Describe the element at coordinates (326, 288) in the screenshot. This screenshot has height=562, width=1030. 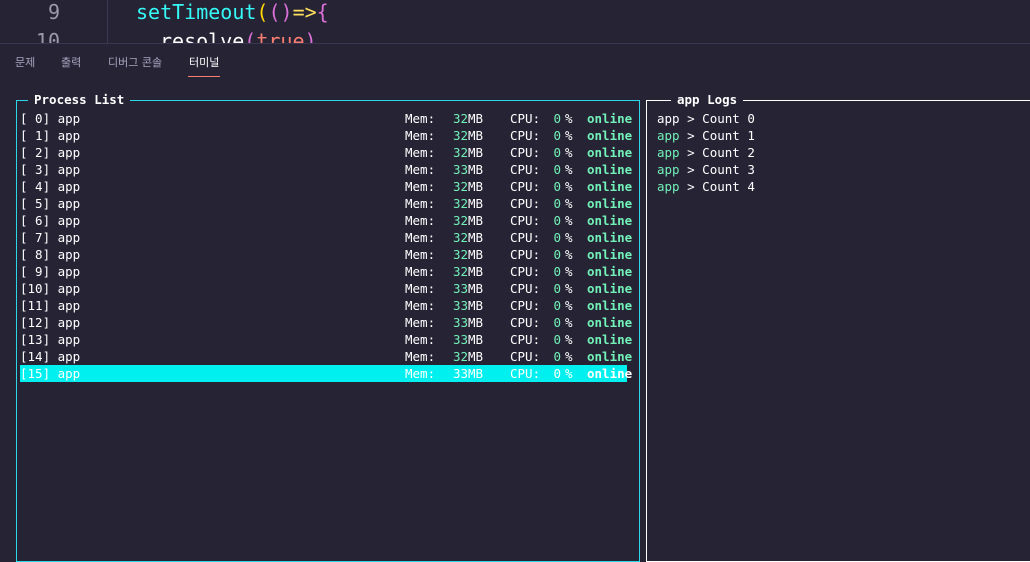
I see `process-row: [10] app Mem: 33 MB CPU: 0% online` at that location.